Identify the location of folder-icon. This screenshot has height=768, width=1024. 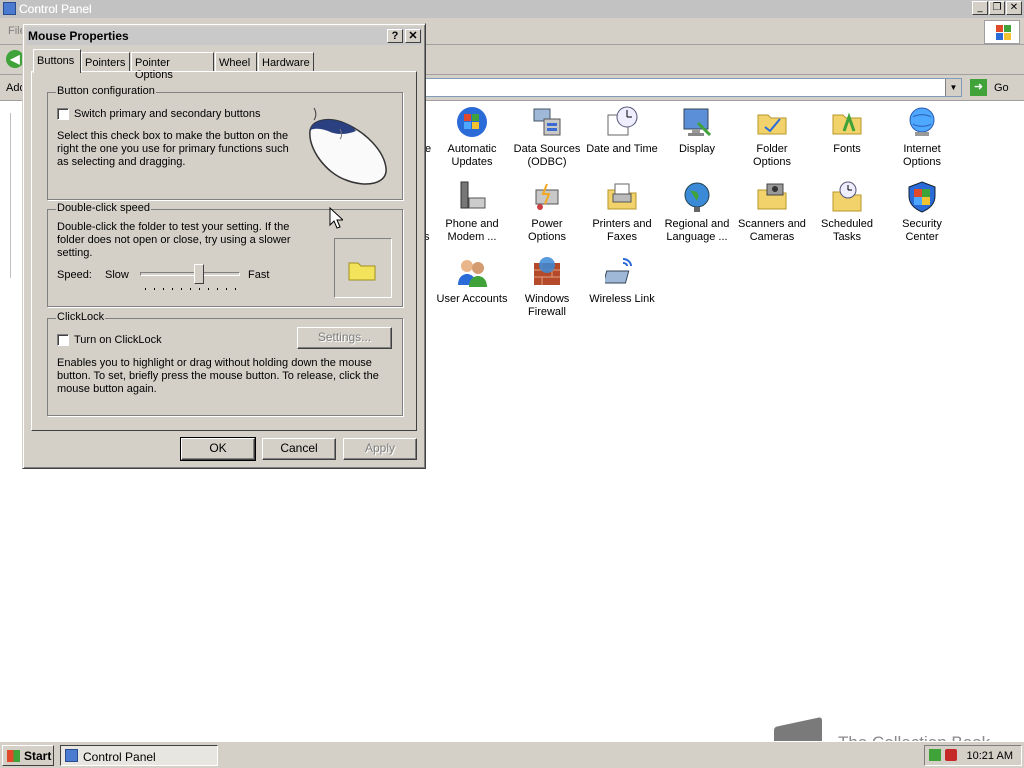
(362, 270).